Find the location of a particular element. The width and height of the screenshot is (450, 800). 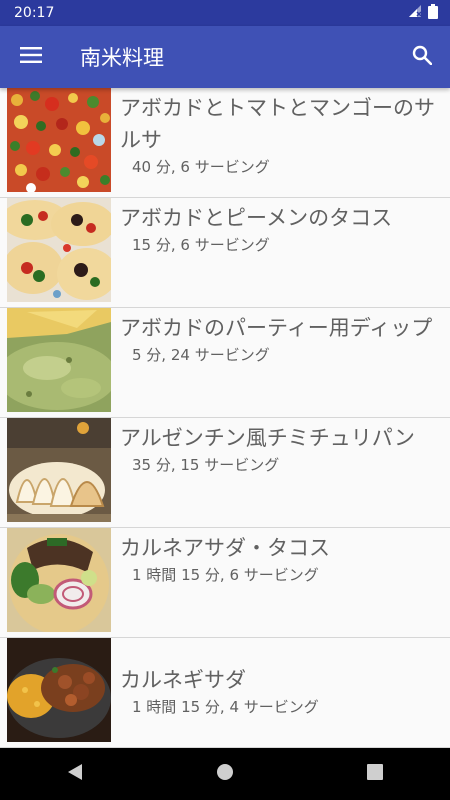

list-item: カルネアサダ・タコス 1 時間 15 分, 6 サービング is located at coordinates (225, 583).